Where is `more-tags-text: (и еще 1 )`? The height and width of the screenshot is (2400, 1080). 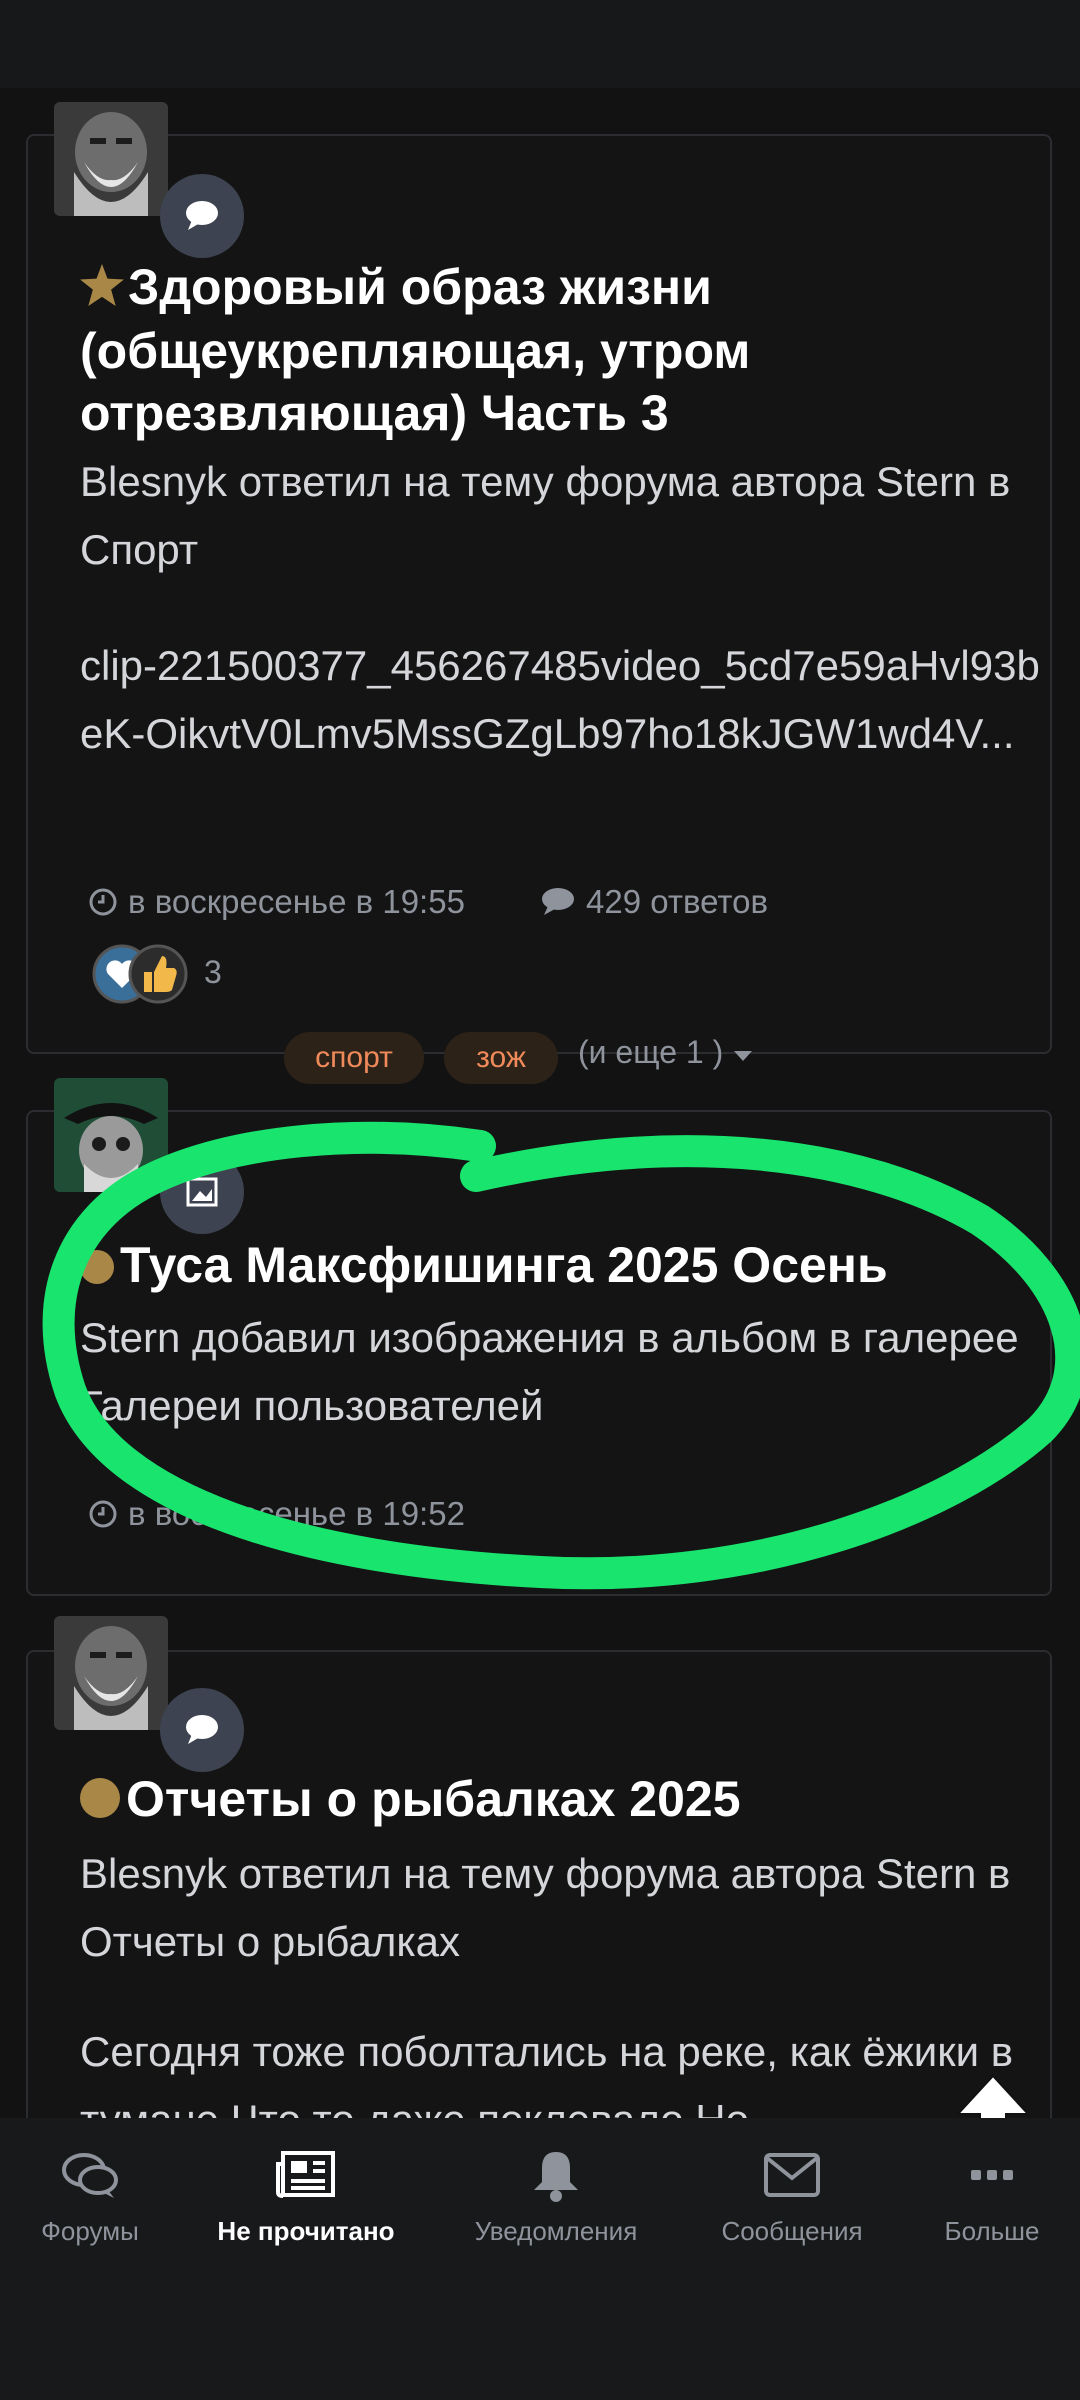 more-tags-text: (и еще 1 ) is located at coordinates (651, 1052).